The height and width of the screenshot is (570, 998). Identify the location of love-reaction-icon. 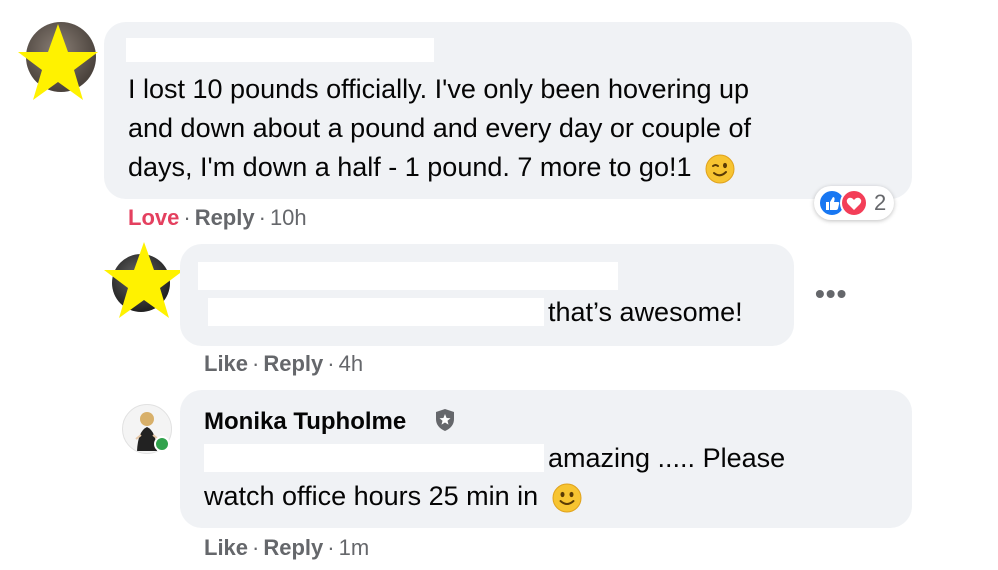
(854, 203).